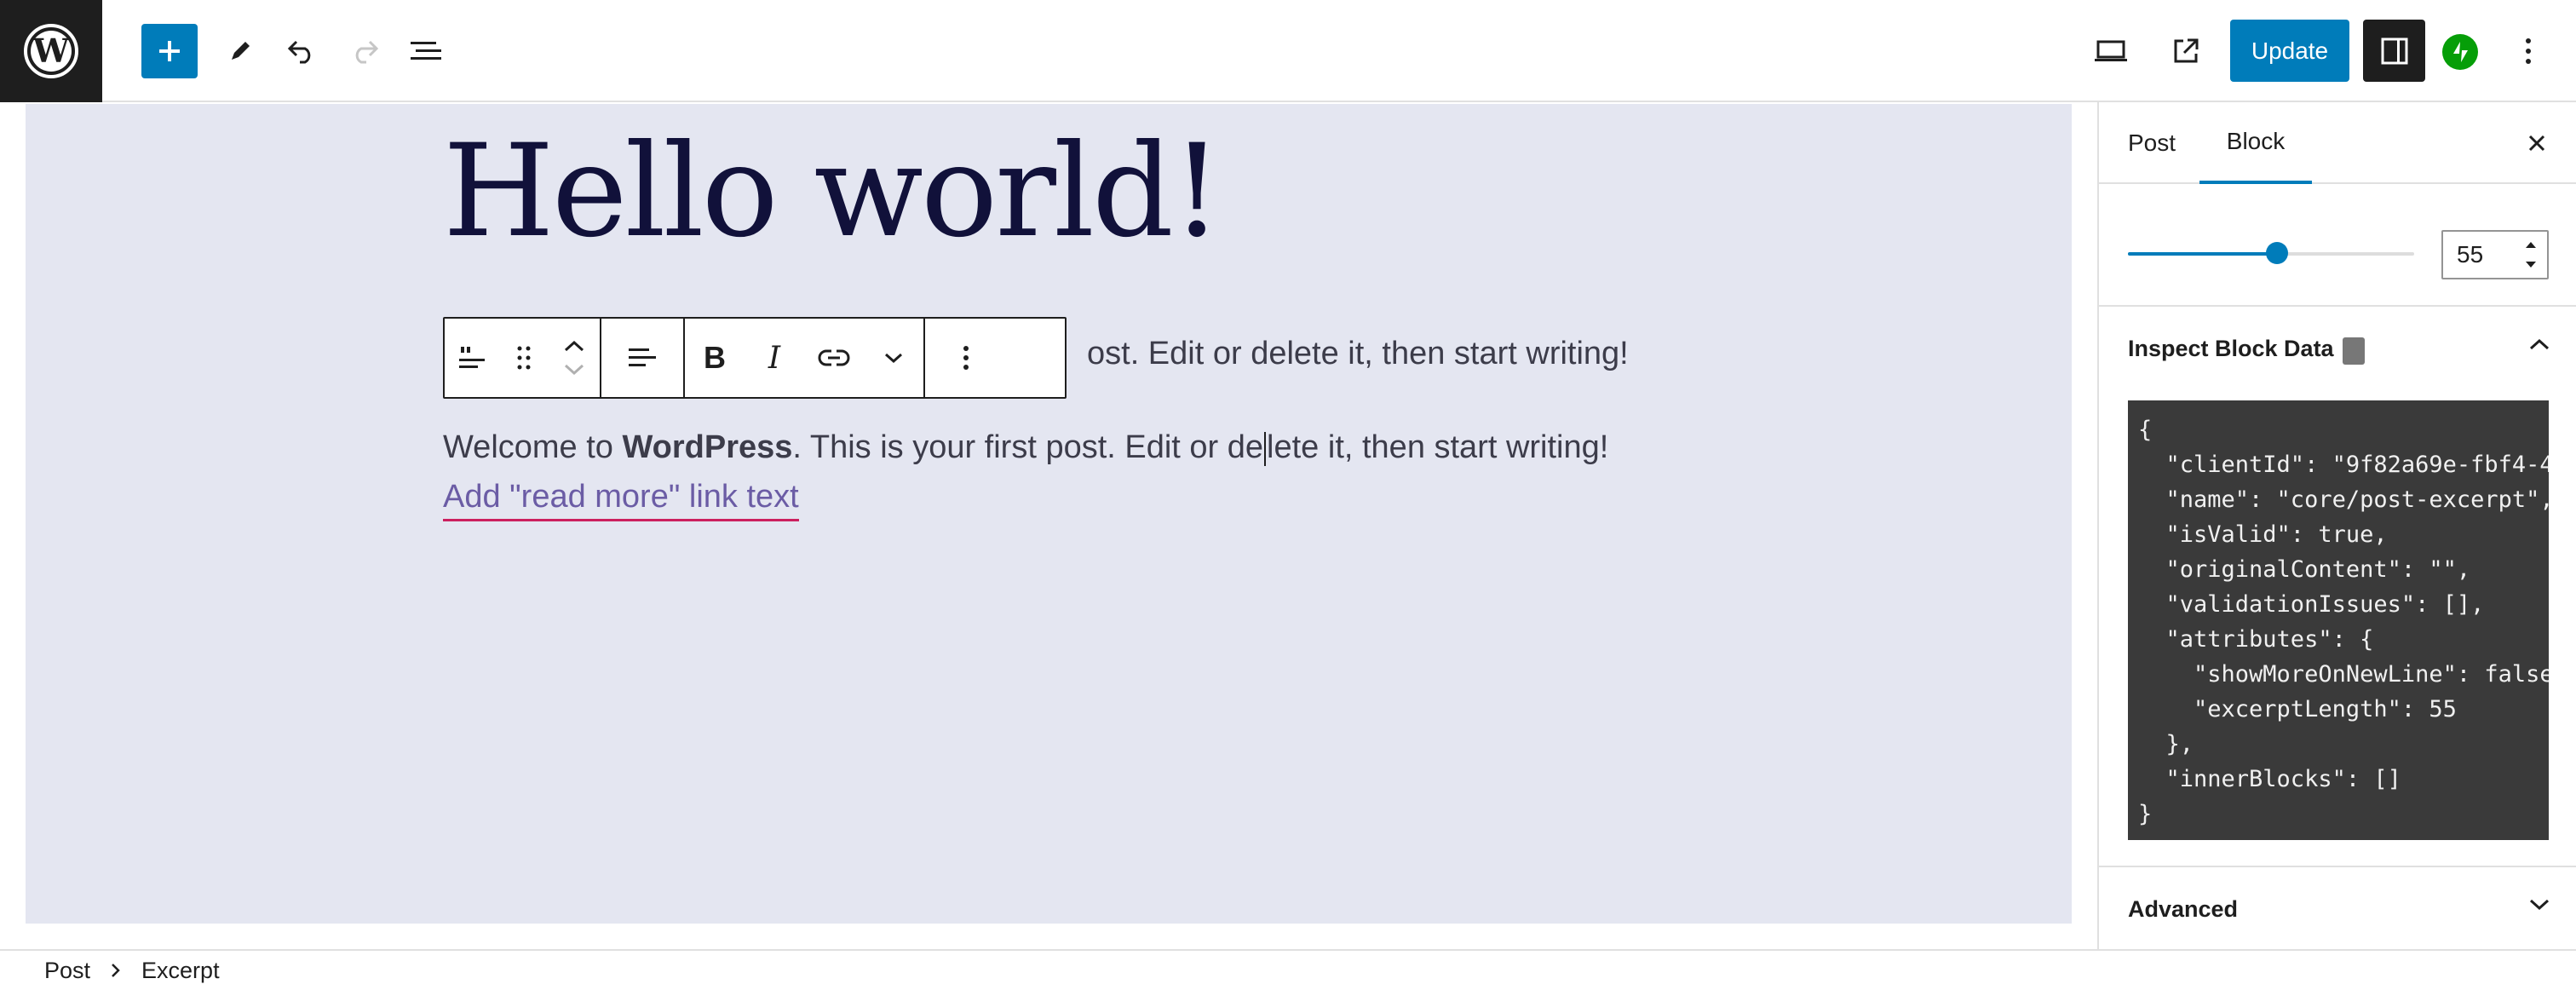 The width and height of the screenshot is (2576, 990). I want to click on italic-icon: I, so click(775, 358).